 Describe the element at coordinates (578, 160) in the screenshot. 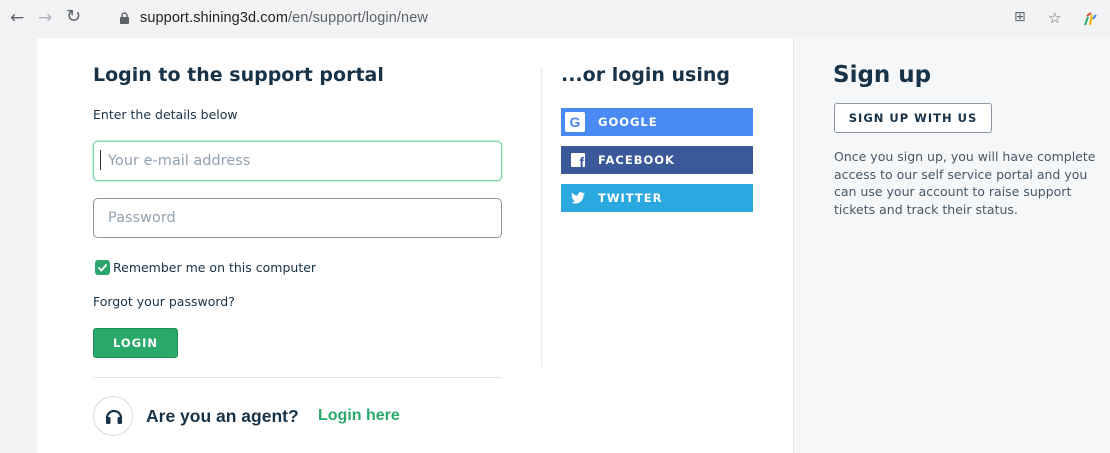

I see `facebook-icon: f` at that location.